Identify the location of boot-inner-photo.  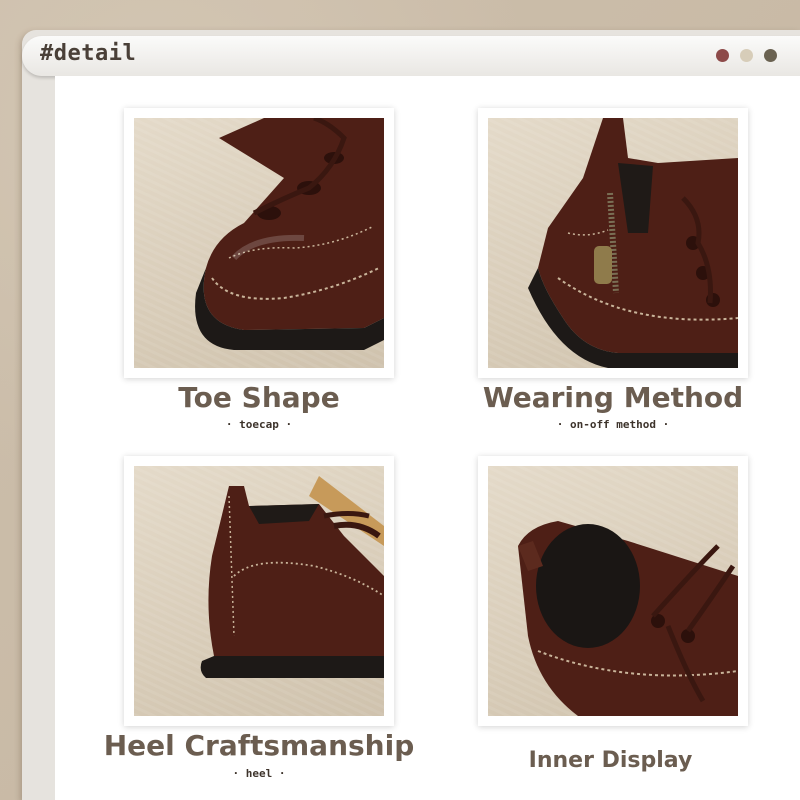
(613, 591).